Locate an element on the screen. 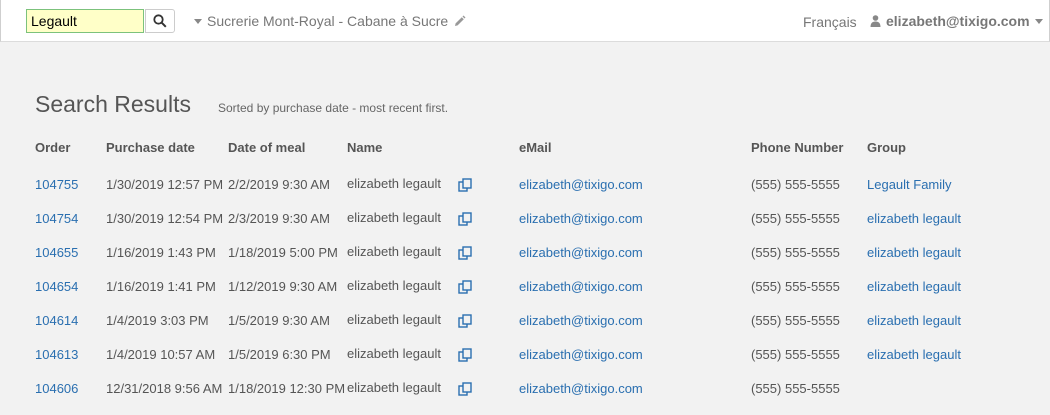  column-header-email: eMail is located at coordinates (535, 147).